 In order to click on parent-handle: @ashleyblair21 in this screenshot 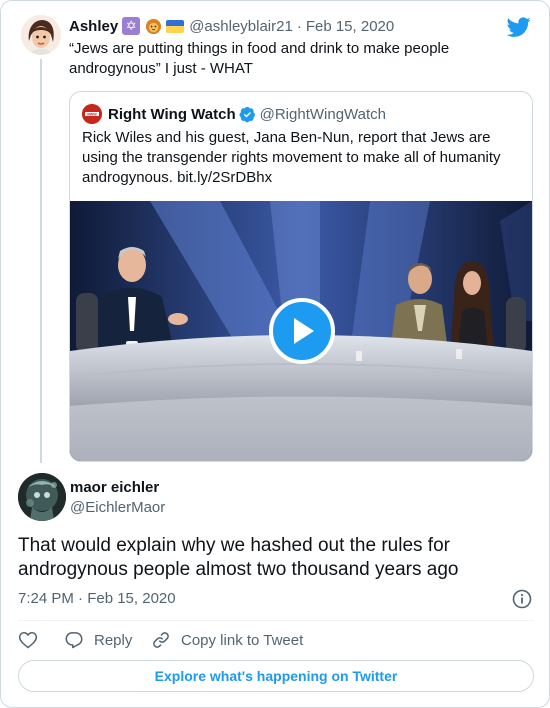, I will do `click(241, 26)`.